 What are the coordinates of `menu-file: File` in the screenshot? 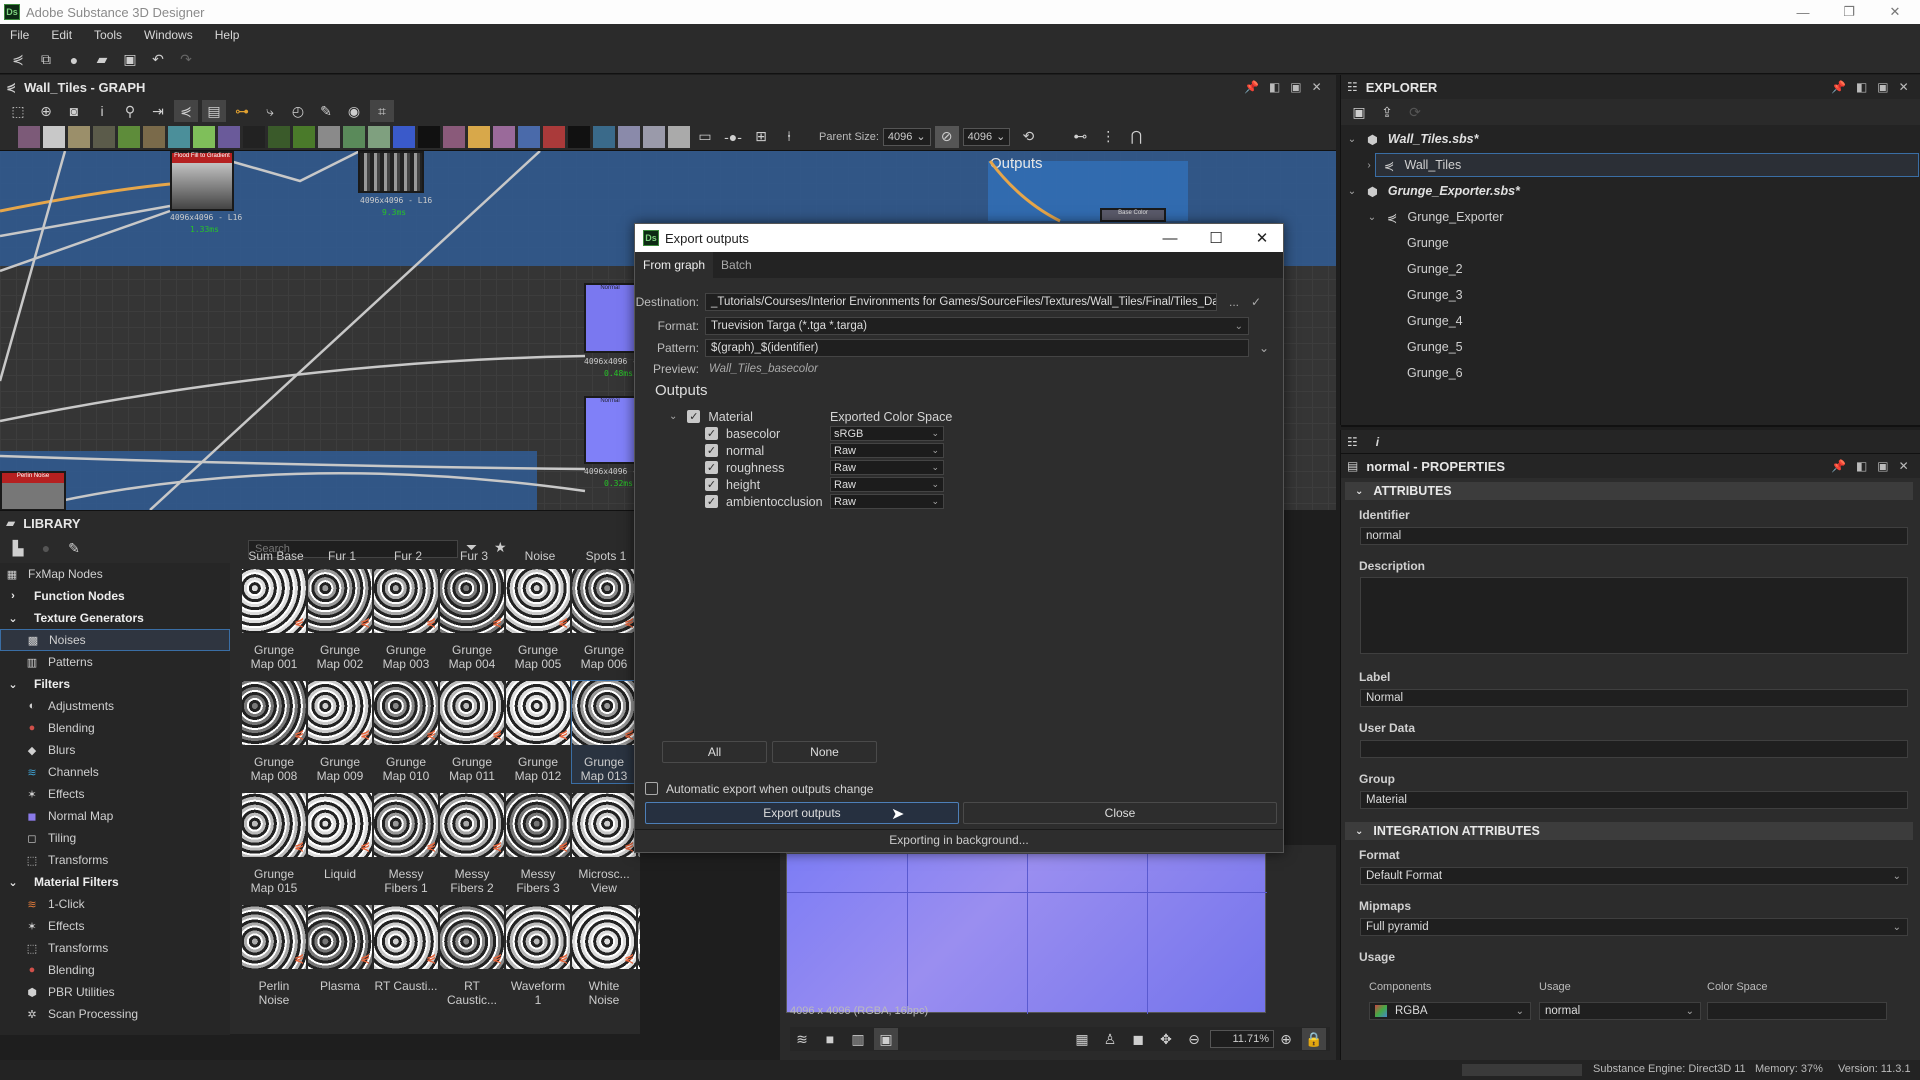 It's located at (19, 35).